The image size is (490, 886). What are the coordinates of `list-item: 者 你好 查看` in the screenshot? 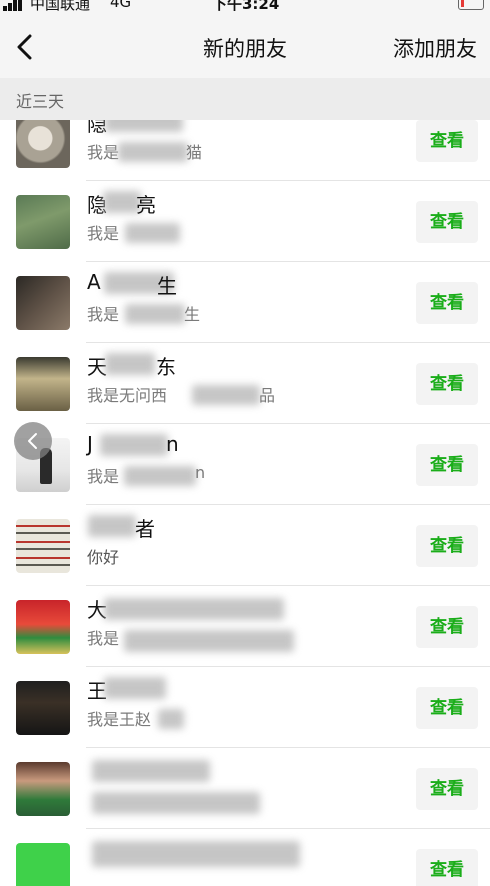 It's located at (245, 545).